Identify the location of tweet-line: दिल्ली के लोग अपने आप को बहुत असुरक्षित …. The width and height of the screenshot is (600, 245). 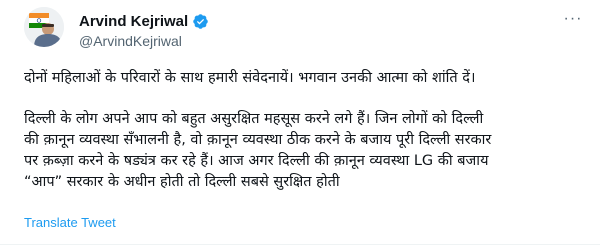
(254, 119).